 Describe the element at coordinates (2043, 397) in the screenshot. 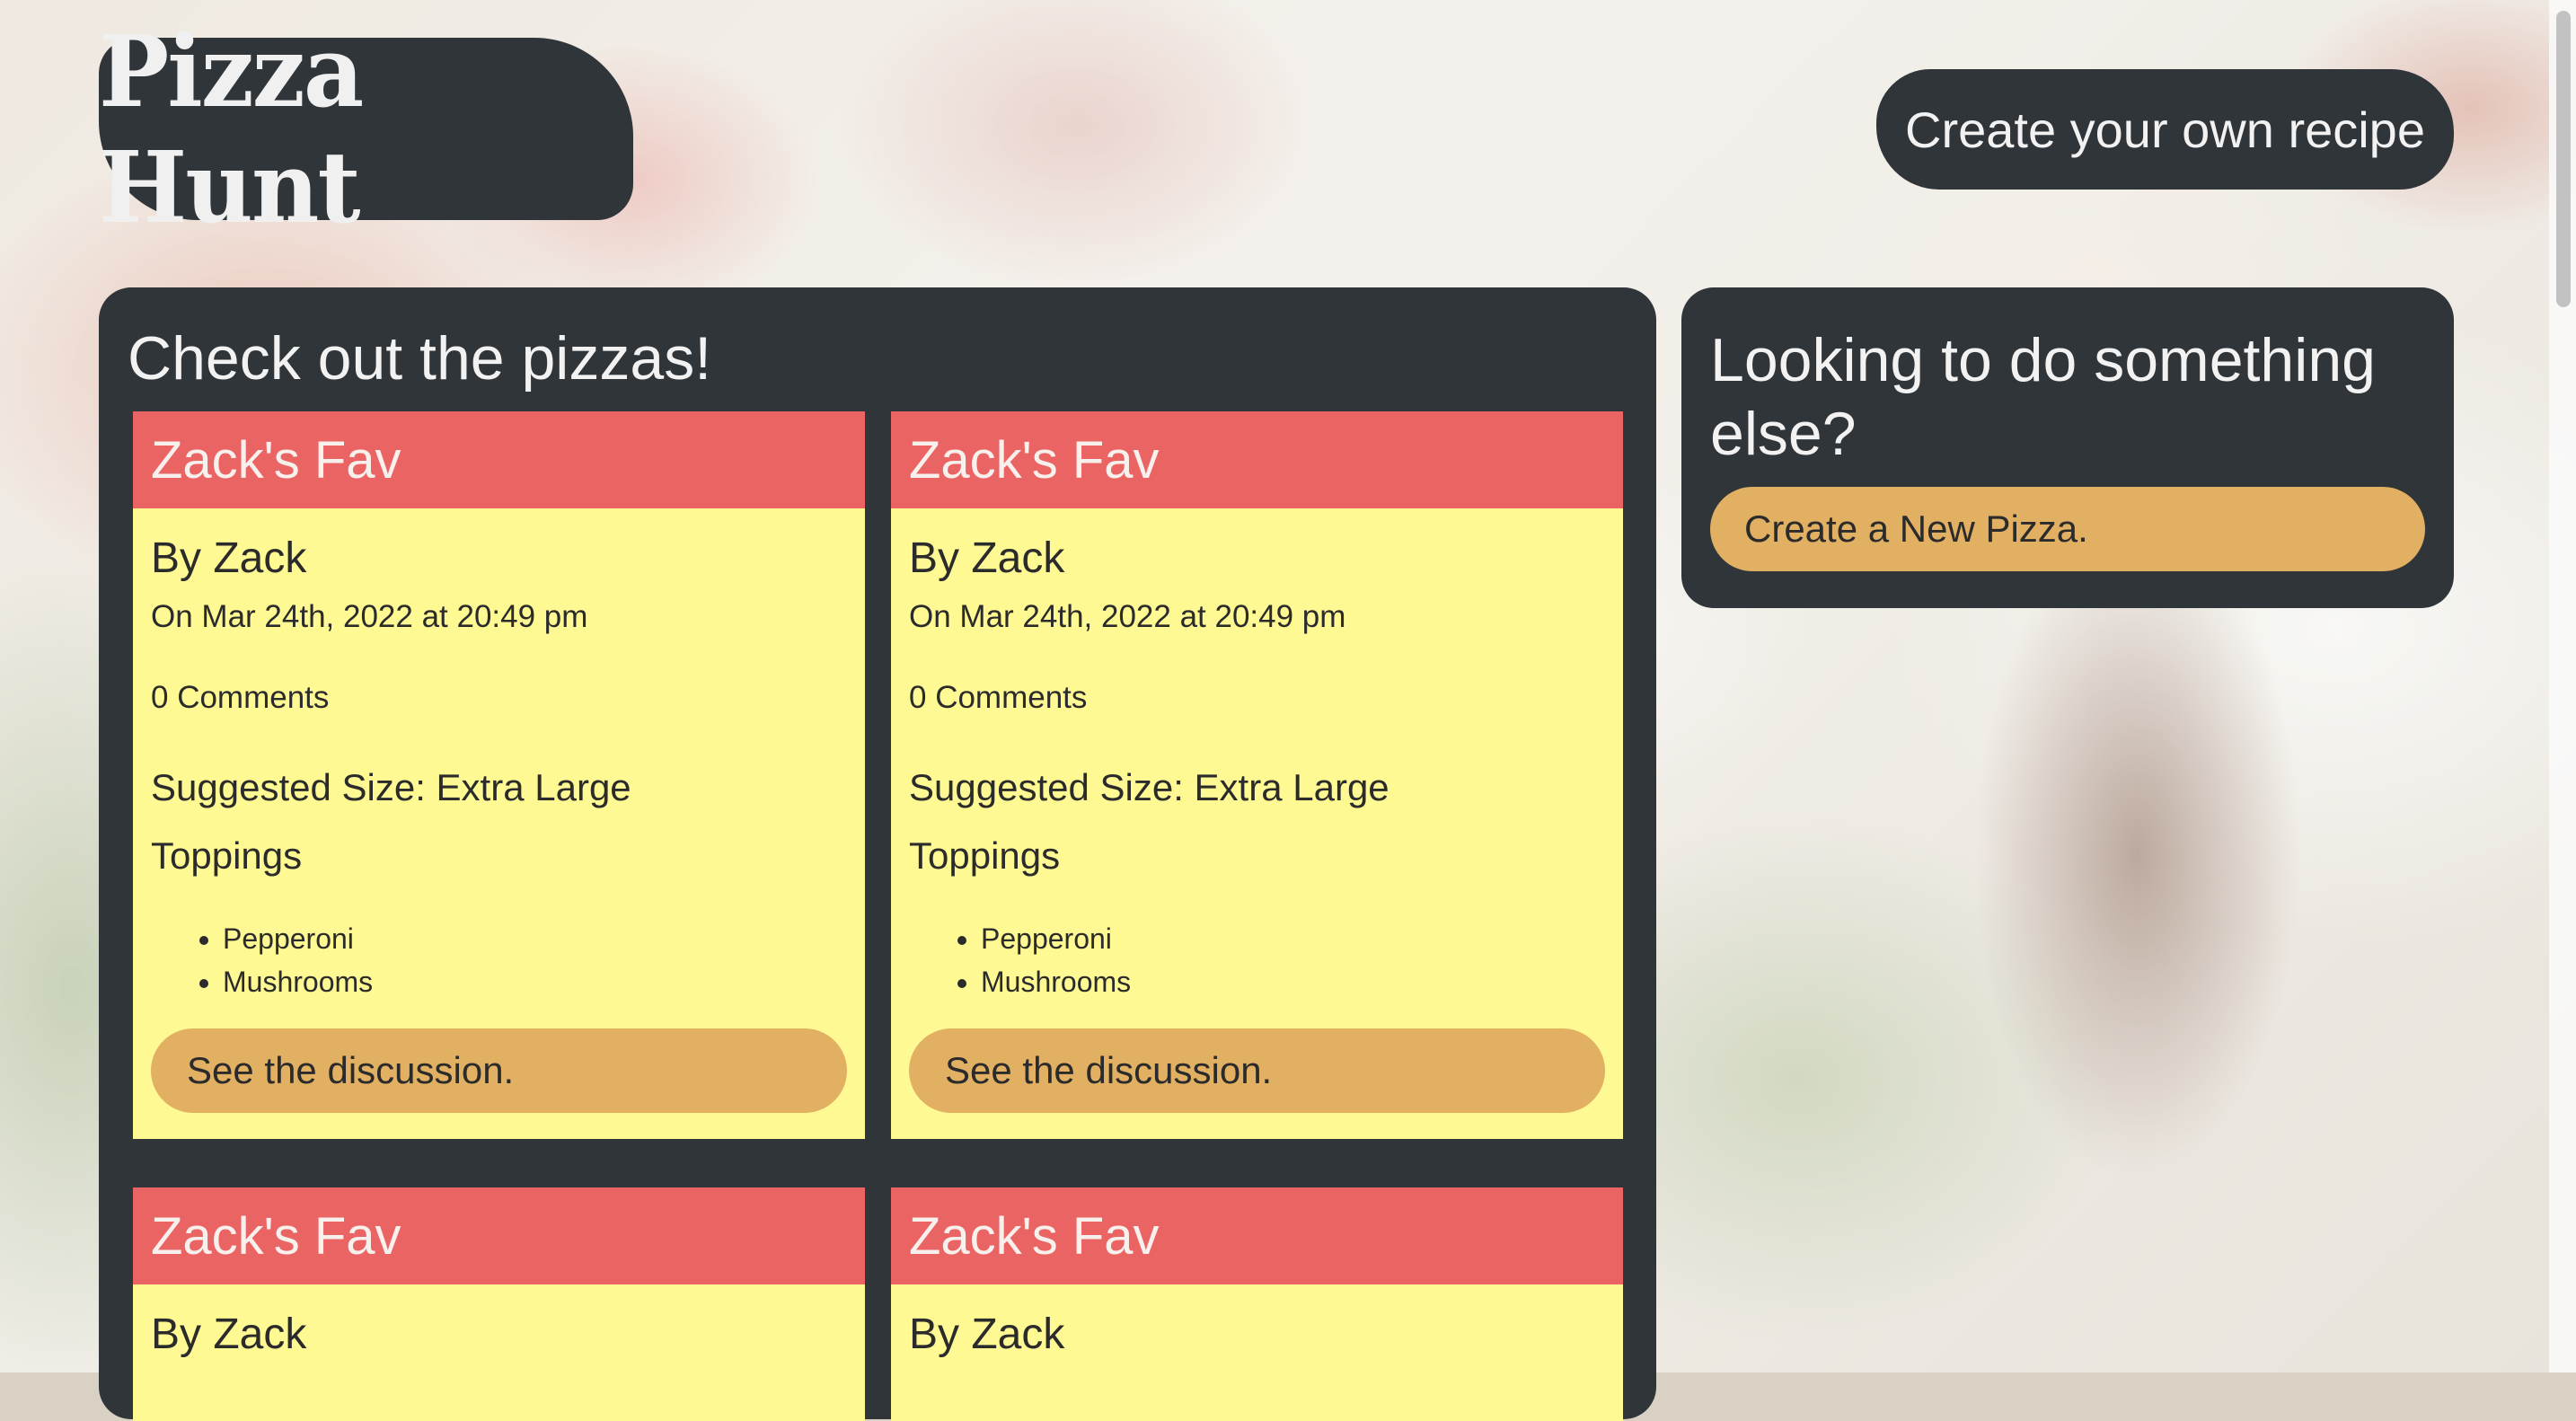

I see `side-panel-title: Looking to do something else?` at that location.